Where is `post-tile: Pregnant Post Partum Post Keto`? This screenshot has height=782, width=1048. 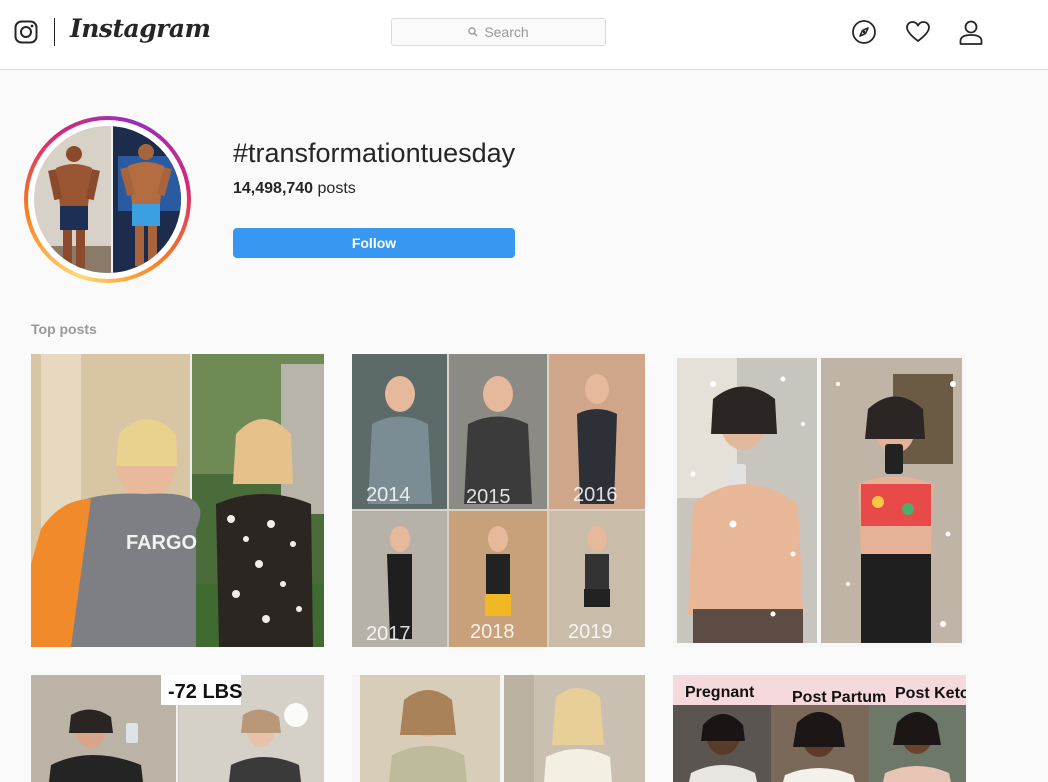 post-tile: Pregnant Post Partum Post Keto is located at coordinates (819, 728).